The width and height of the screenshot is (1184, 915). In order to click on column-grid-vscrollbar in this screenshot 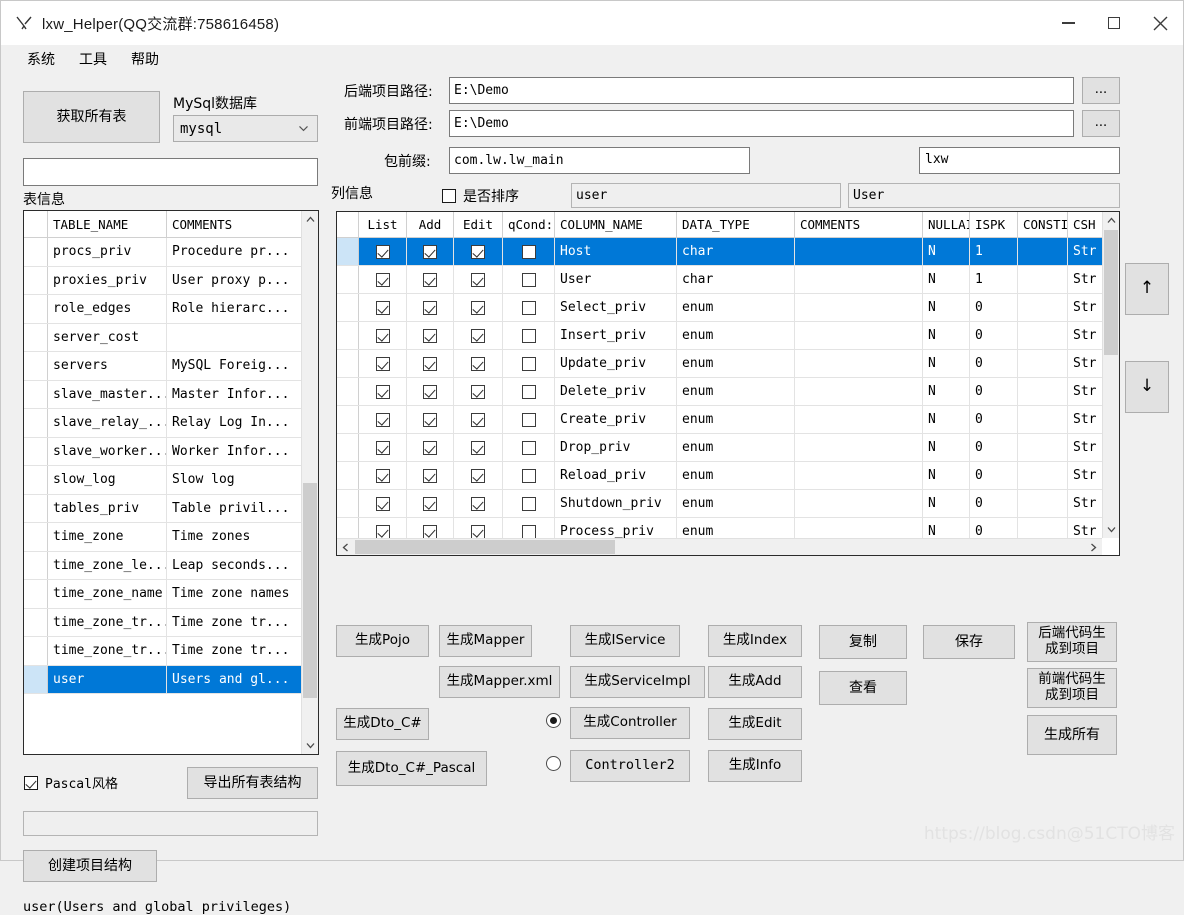, I will do `click(1110, 375)`.